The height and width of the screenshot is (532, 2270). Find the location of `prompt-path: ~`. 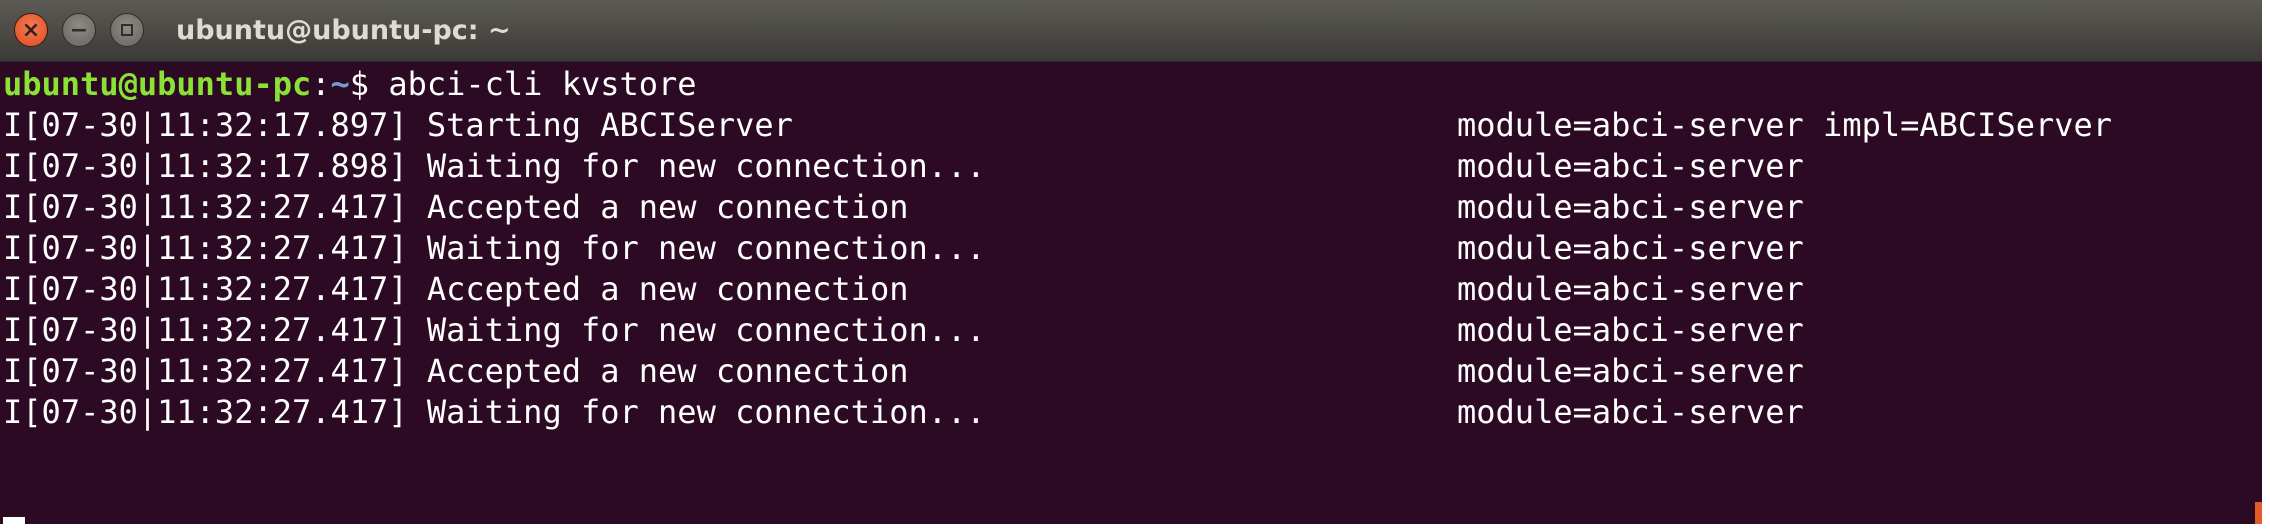

prompt-path: ~ is located at coordinates (340, 84).